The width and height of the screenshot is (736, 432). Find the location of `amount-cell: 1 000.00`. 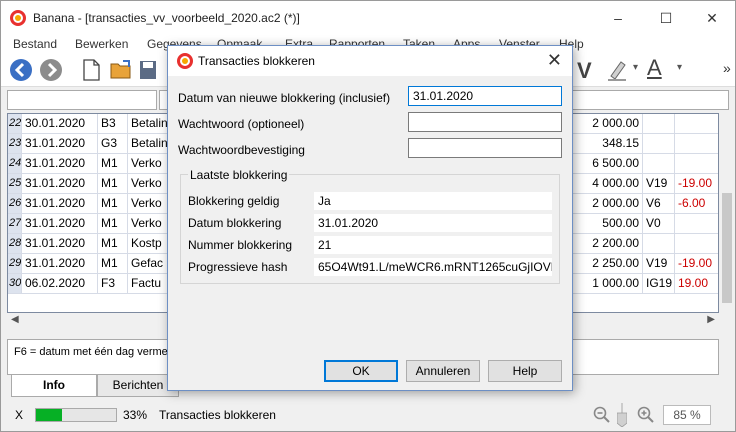

amount-cell: 1 000.00 is located at coordinates (603, 283).